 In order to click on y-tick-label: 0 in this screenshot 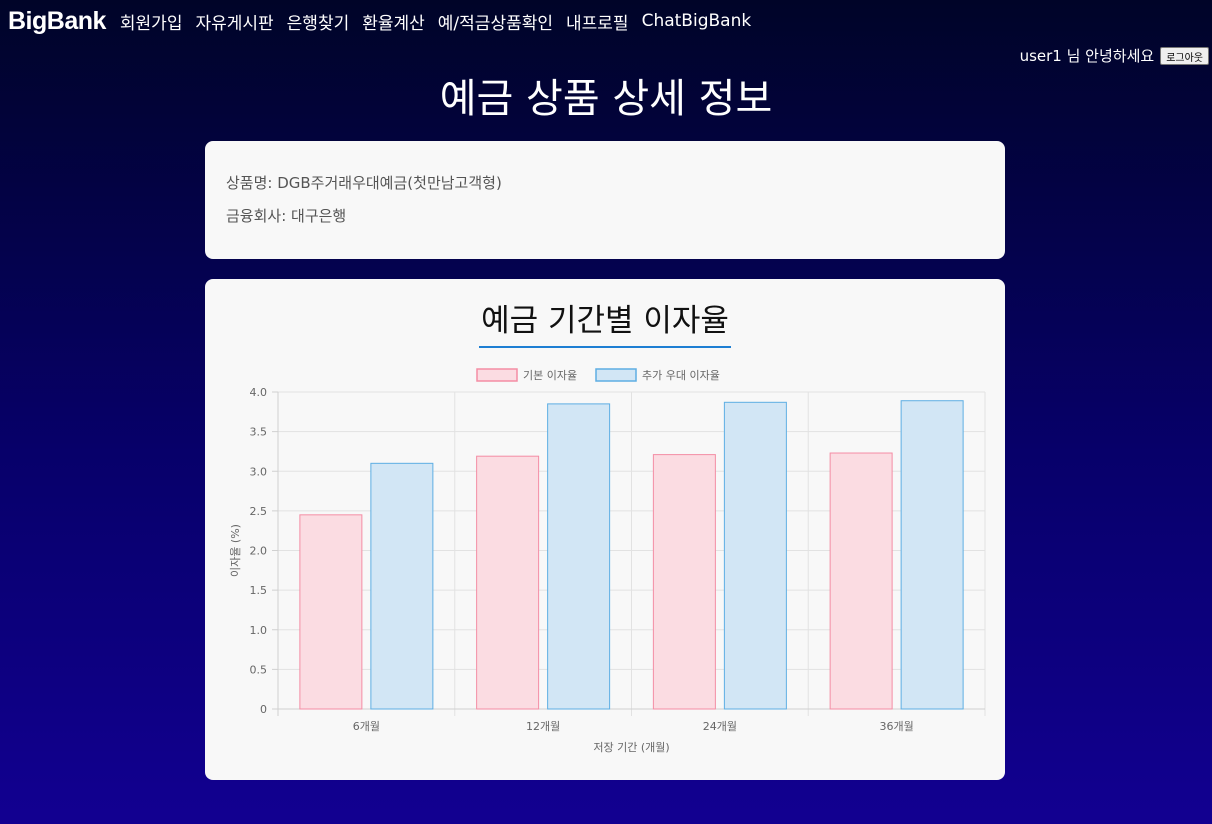, I will do `click(263, 709)`.